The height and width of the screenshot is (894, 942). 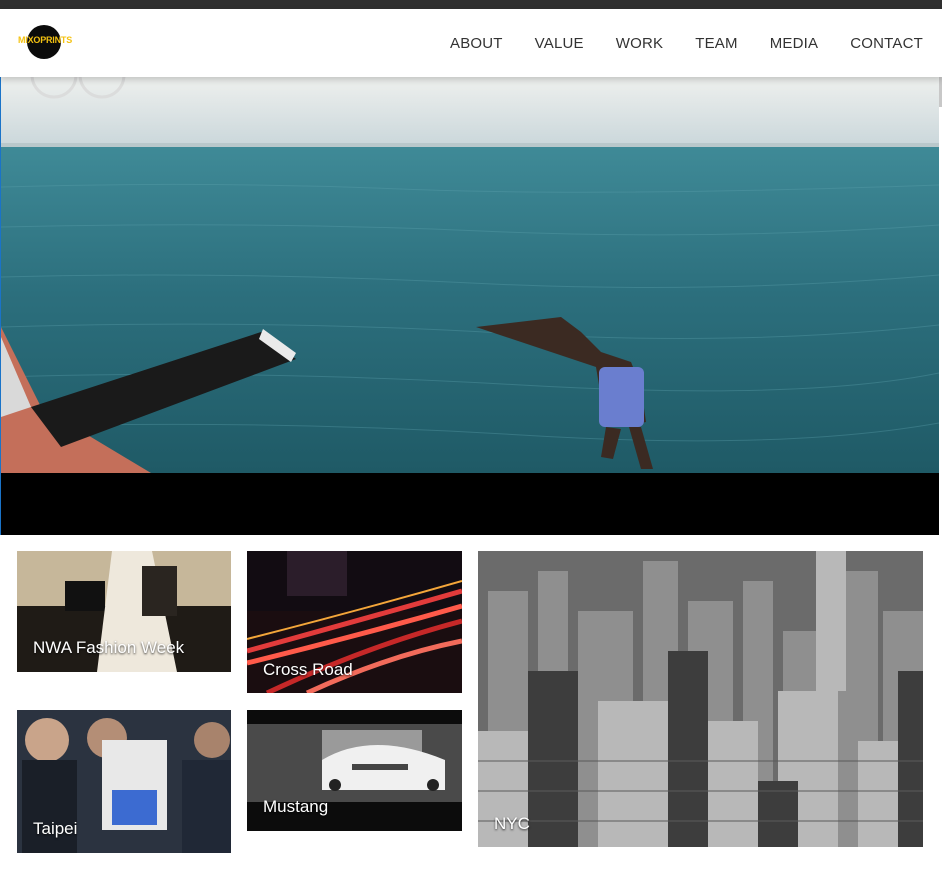 What do you see at coordinates (886, 43) in the screenshot?
I see `nav-item-contact: CONTACT` at bounding box center [886, 43].